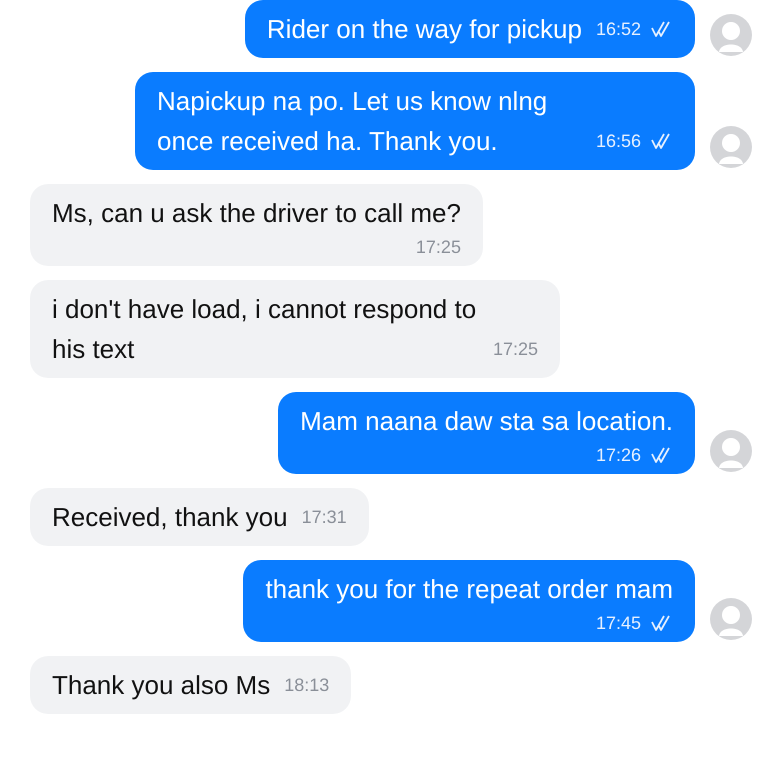 This screenshot has width=768, height=768. What do you see at coordinates (424, 29) in the screenshot?
I see `message-text: Rider on the way for pickup` at bounding box center [424, 29].